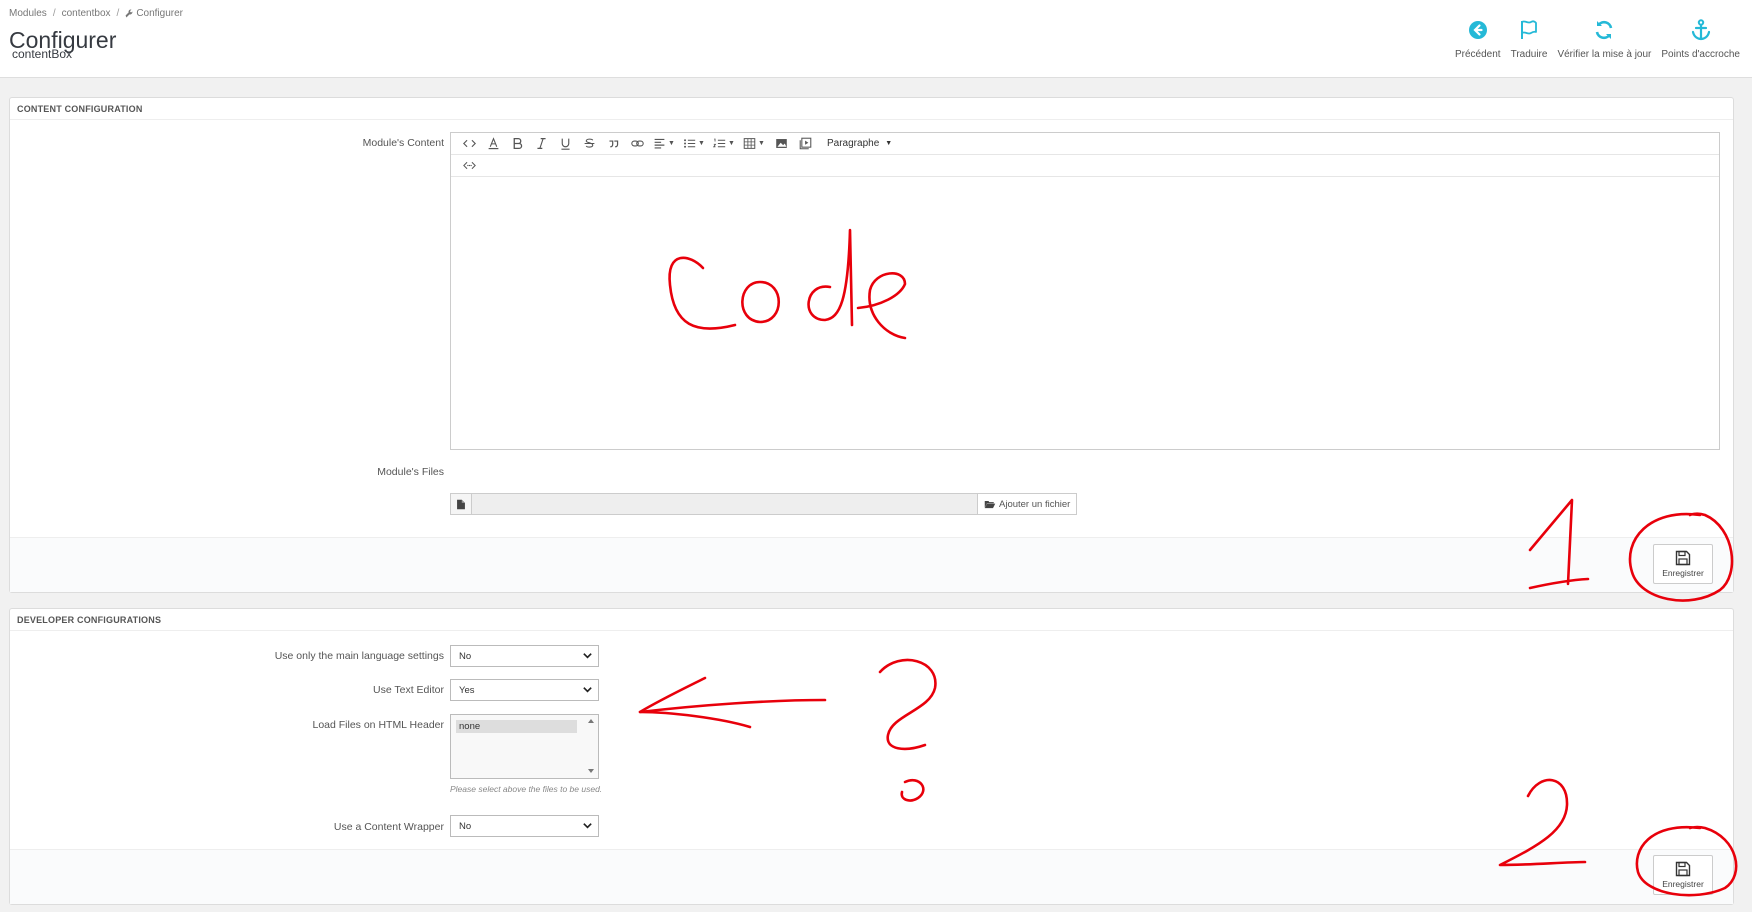  Describe the element at coordinates (719, 143) in the screenshot. I see `numbered-list-icon` at that location.